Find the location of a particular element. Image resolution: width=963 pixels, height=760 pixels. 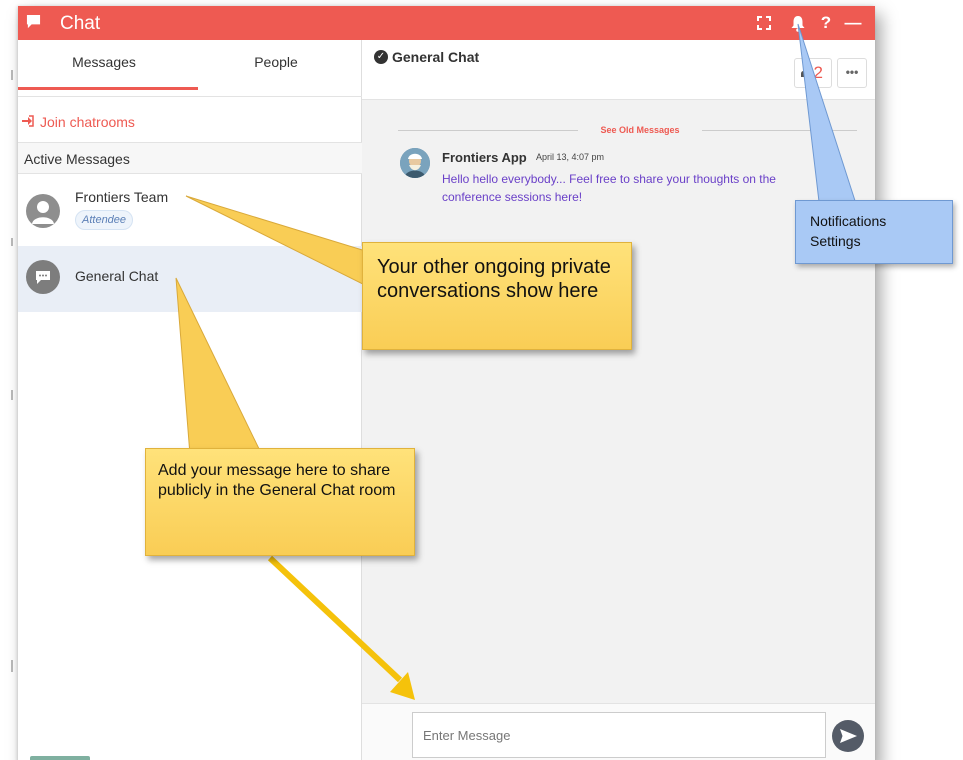

chat-room-icon is located at coordinates (43, 277).